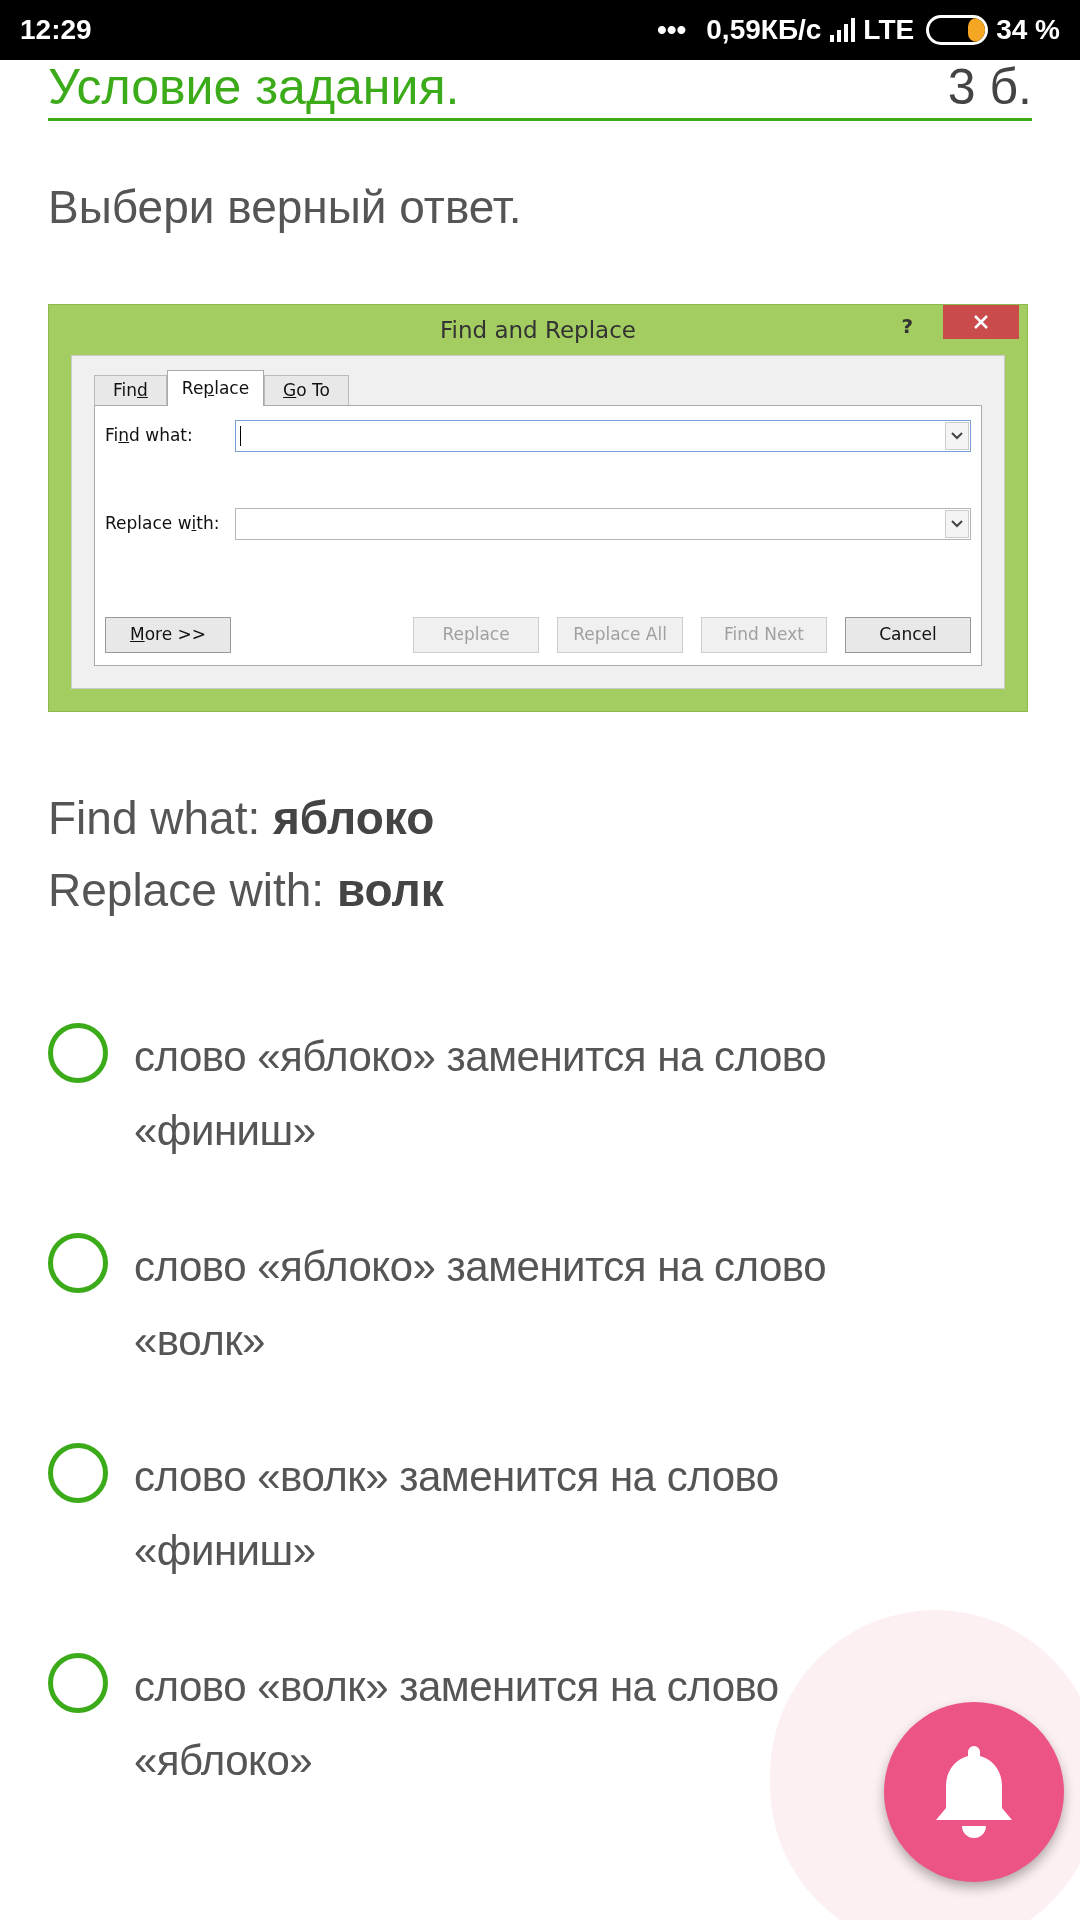 The height and width of the screenshot is (1920, 1080). Describe the element at coordinates (56, 30) in the screenshot. I see `clock: 12:29` at that location.